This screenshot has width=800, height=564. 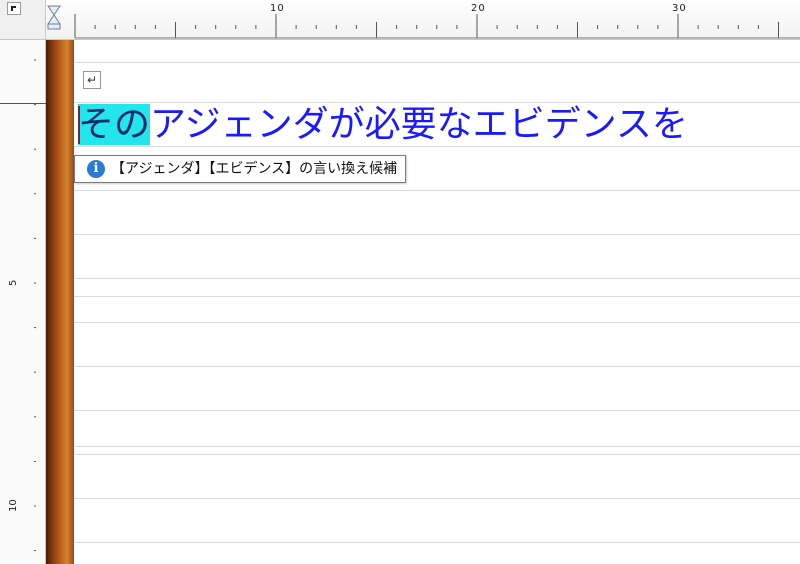 What do you see at coordinates (13, 282) in the screenshot?
I see `ruler-label-5: 5` at bounding box center [13, 282].